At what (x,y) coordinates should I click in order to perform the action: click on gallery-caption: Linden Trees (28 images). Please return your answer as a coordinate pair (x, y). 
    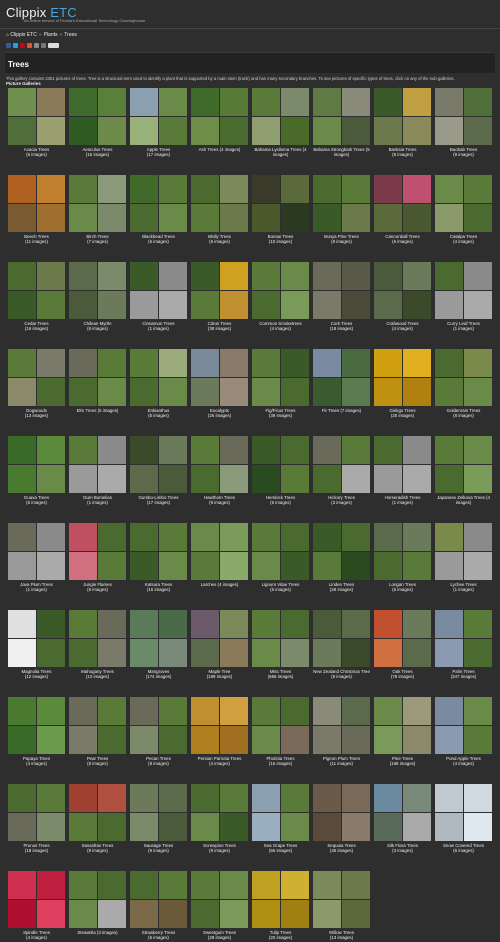
    Looking at the image, I should click on (341, 586).